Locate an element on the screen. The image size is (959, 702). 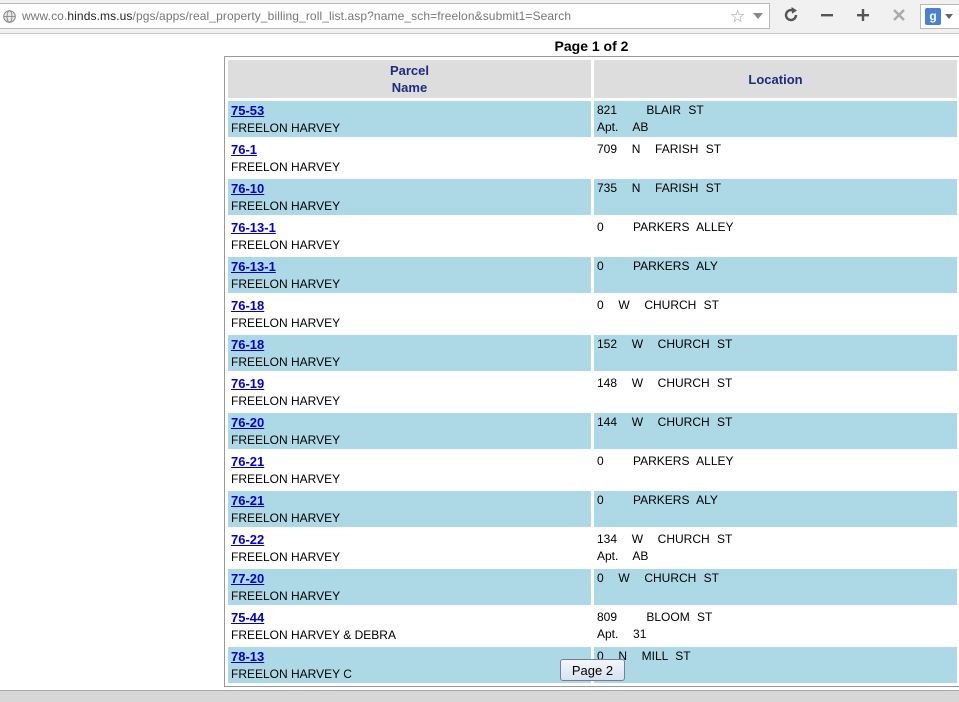
location-address: 0 PARKERS ALY is located at coordinates (657, 266).